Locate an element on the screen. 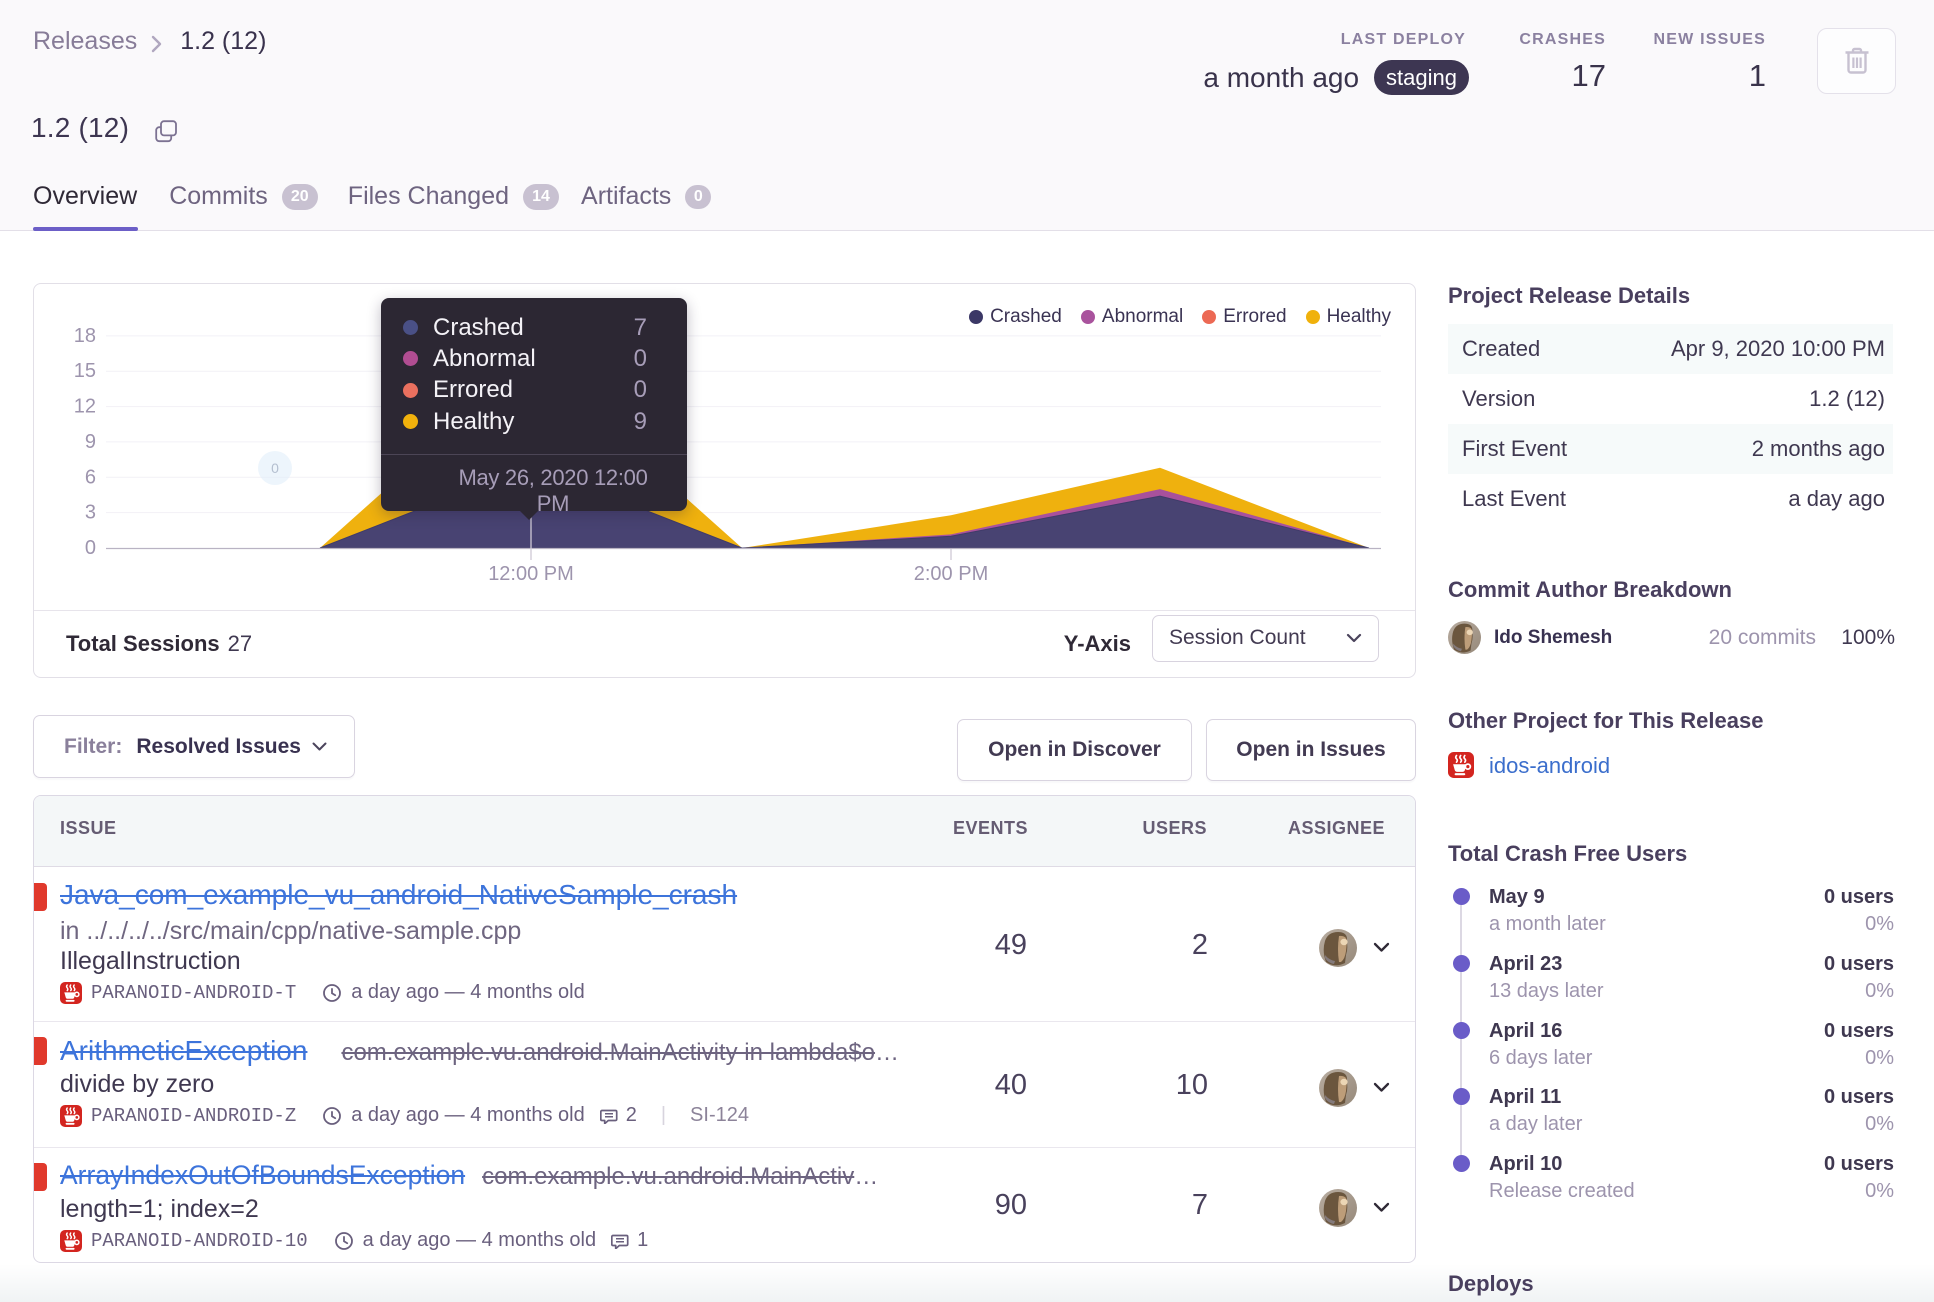 The width and height of the screenshot is (1934, 1302). svg-text: 12:00 PM is located at coordinates (531, 574).